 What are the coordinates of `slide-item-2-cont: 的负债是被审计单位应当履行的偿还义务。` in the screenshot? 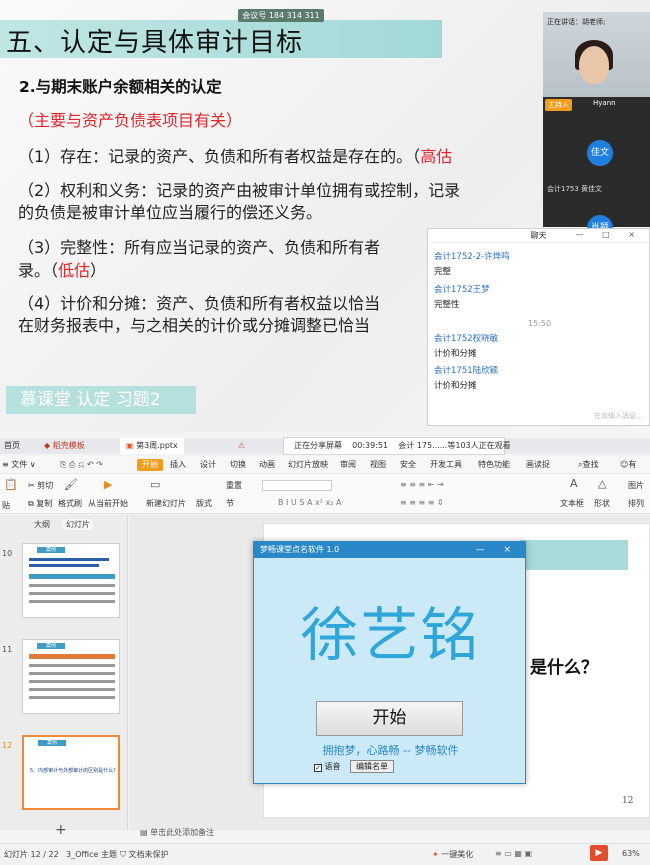 It's located at (170, 212).